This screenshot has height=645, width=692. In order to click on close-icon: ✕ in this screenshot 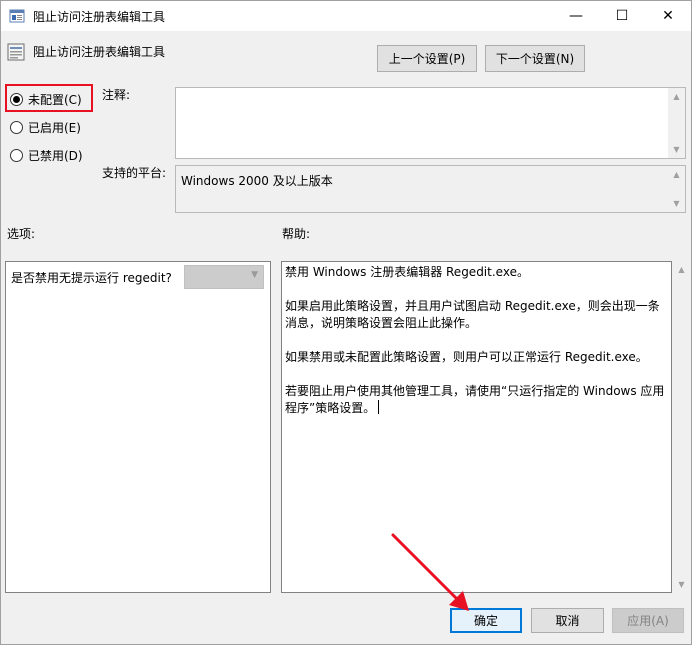, I will do `click(668, 16)`.